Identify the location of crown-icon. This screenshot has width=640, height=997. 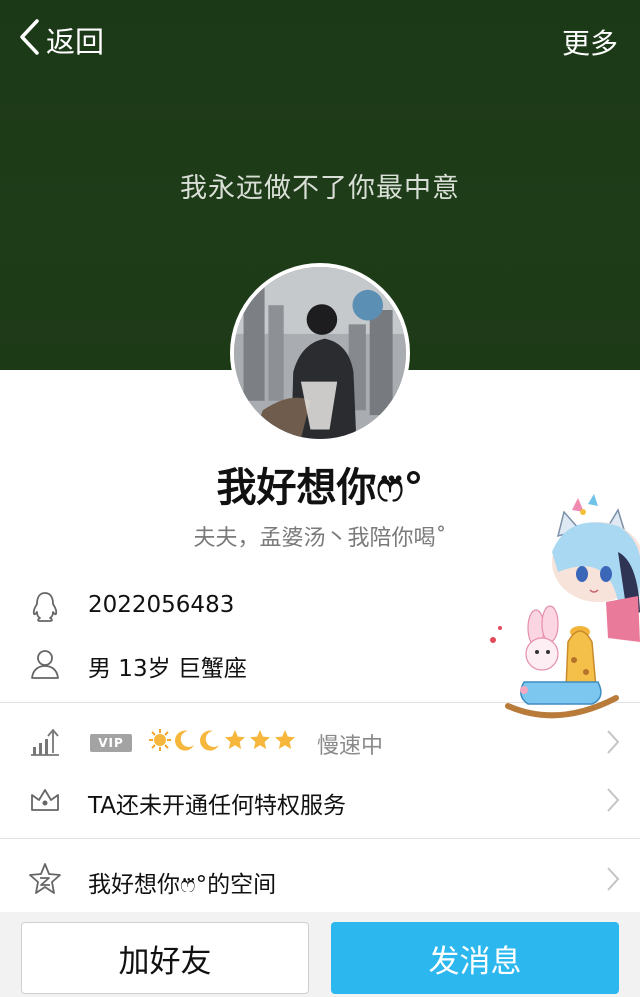
(45, 800).